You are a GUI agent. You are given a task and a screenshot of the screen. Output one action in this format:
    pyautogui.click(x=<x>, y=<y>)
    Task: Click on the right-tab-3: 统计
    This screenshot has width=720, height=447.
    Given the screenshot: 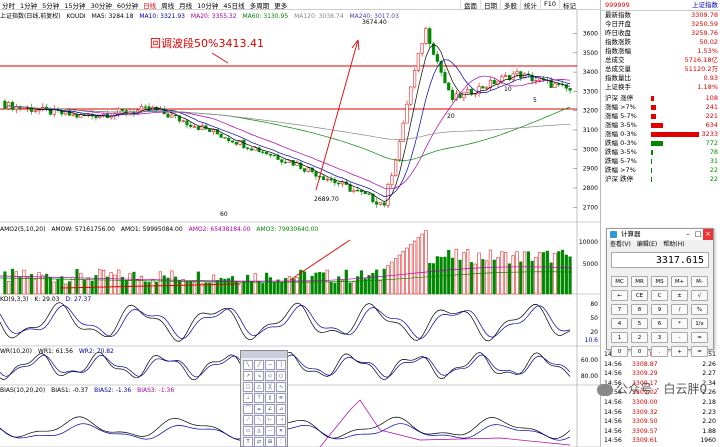 What is the action you would take?
    pyautogui.click(x=530, y=5)
    